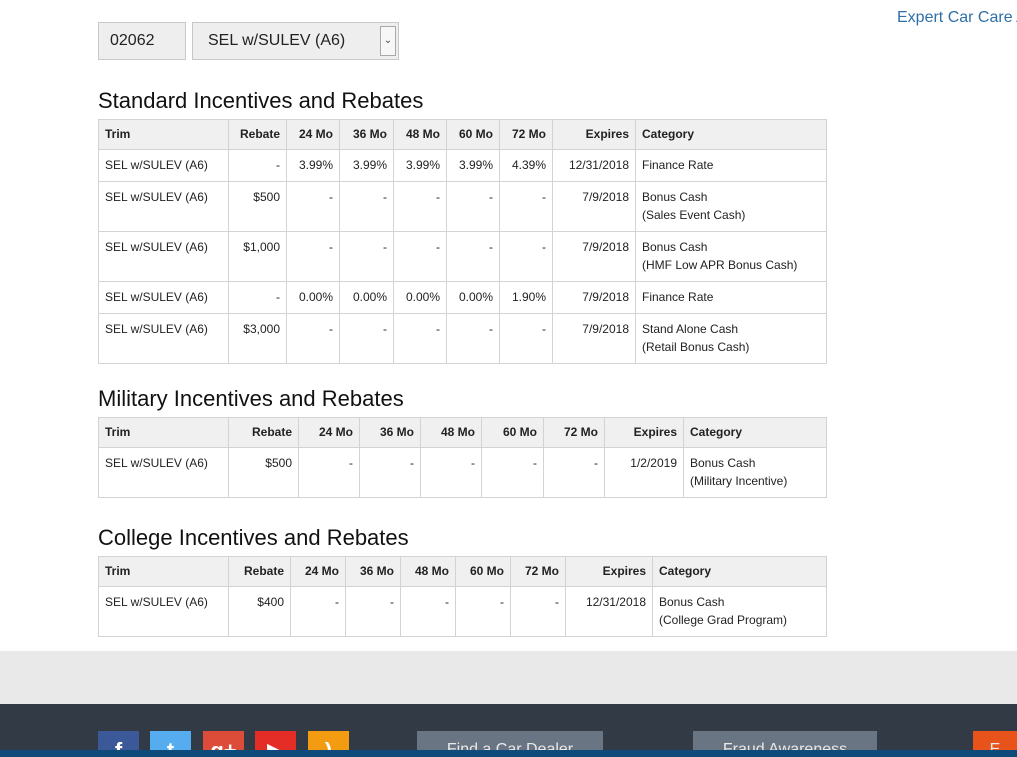 The image size is (1017, 757). I want to click on category-detail: (Retail Bonus Cash), so click(696, 347).